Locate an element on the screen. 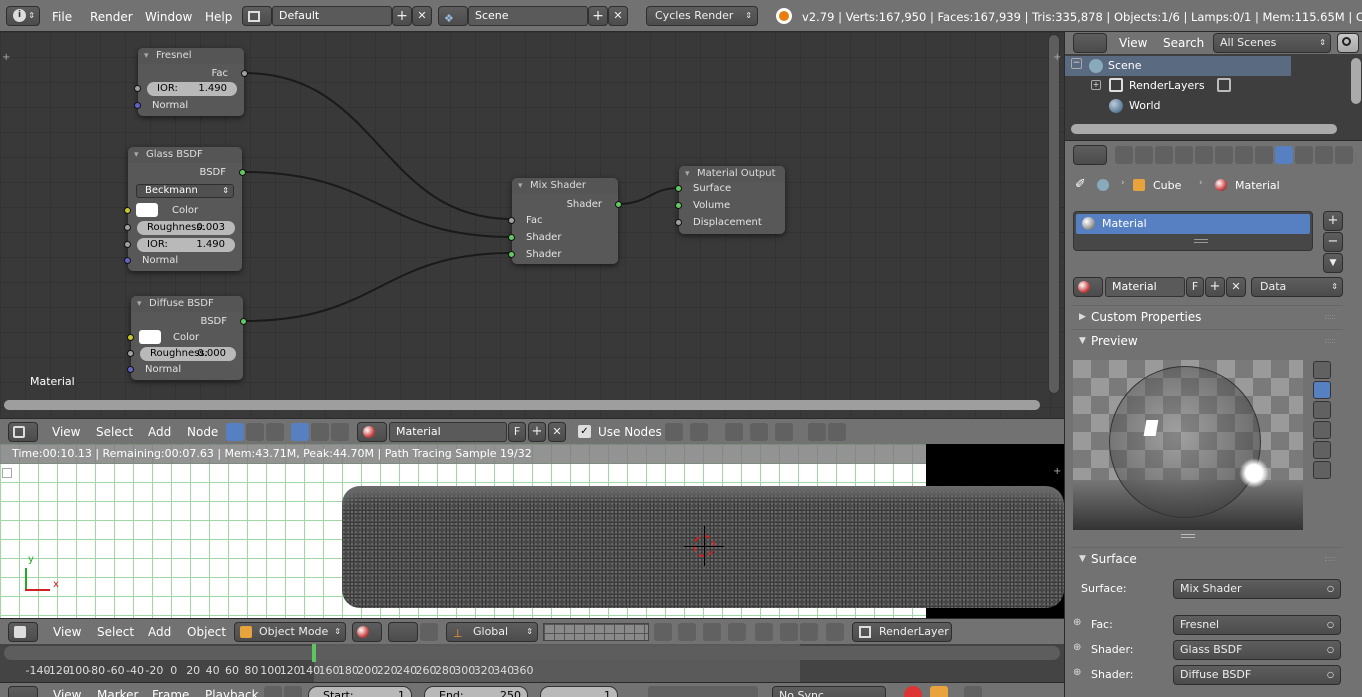  fresnel-normal-socket is located at coordinates (137, 105).